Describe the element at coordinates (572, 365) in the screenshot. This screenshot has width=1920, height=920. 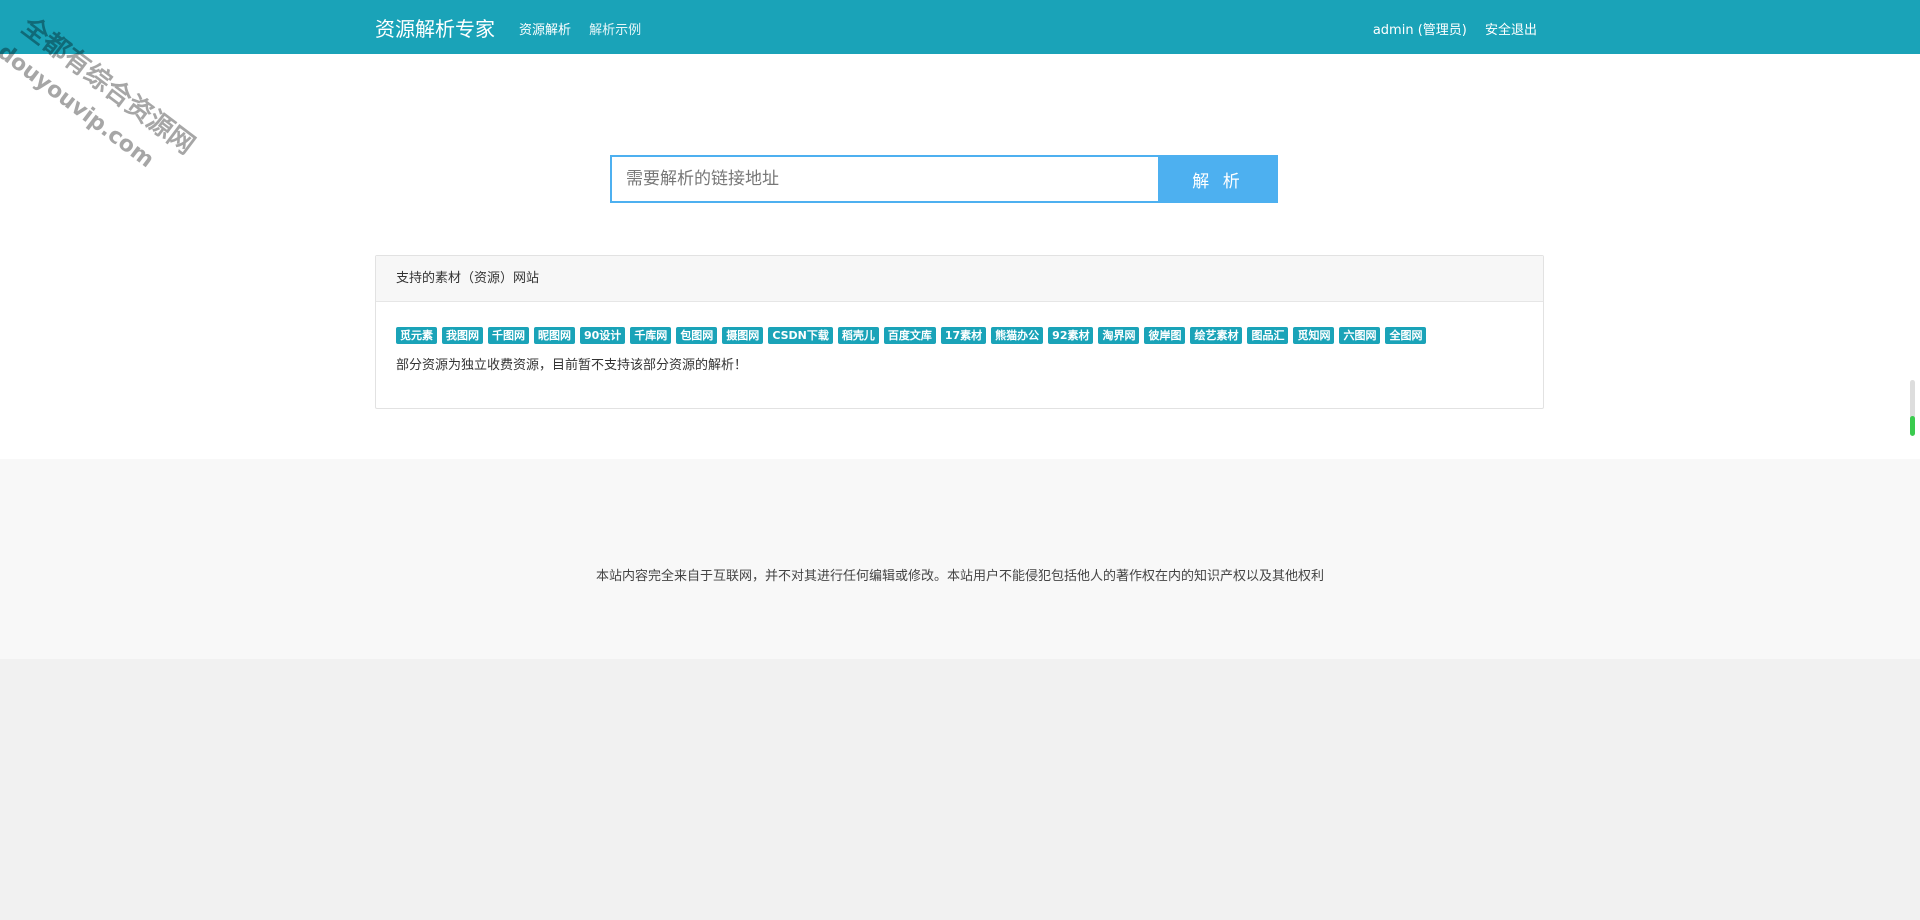
I see `unsupported-notice: 部分资源为独立收费资源，目前暂不支持该部分资源的解析！` at that location.